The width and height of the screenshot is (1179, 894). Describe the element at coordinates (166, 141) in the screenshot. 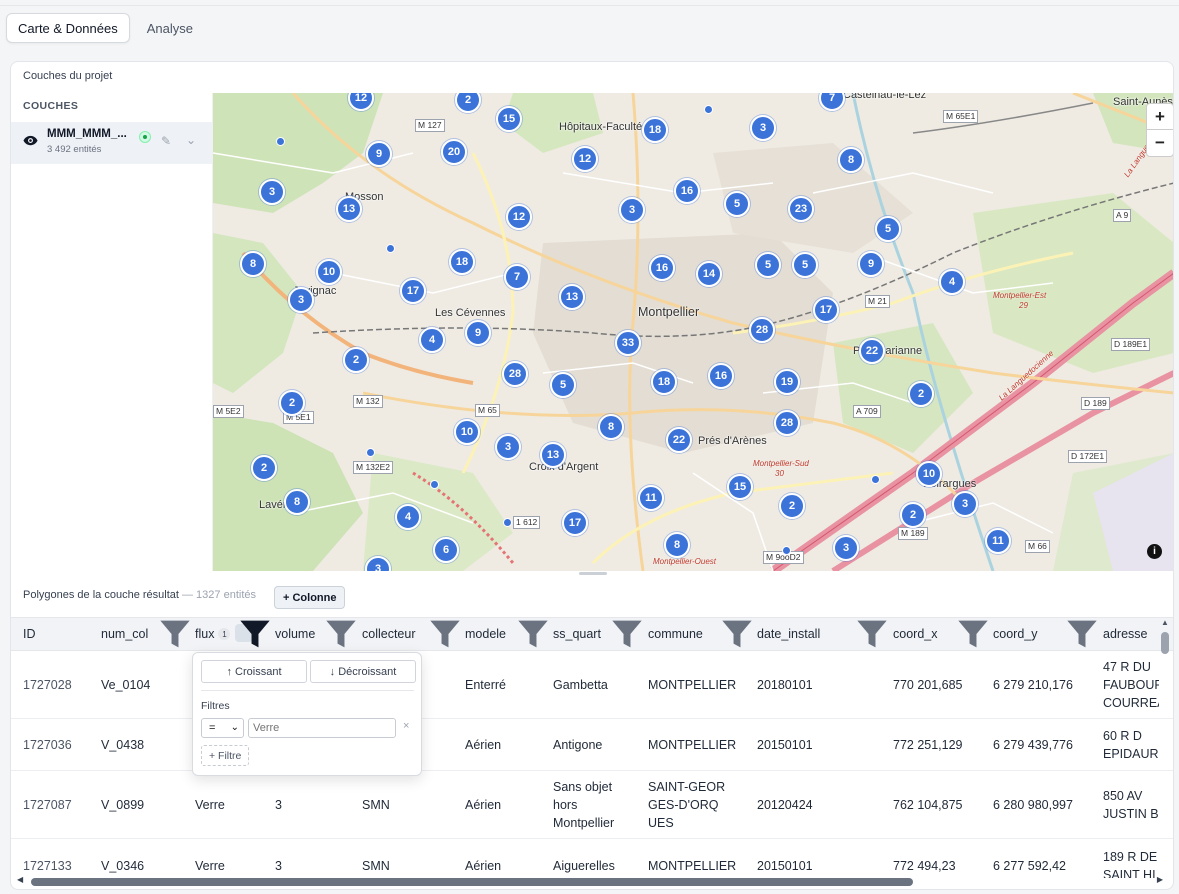

I see `pencil-icon: ✎` at that location.